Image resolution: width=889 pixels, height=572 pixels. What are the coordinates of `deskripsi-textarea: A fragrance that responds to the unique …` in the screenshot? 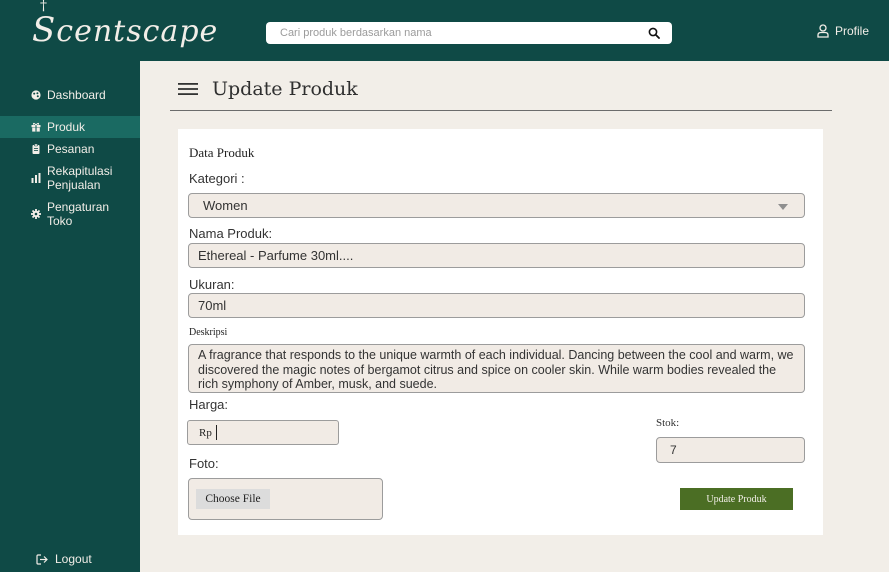 It's located at (496, 368).